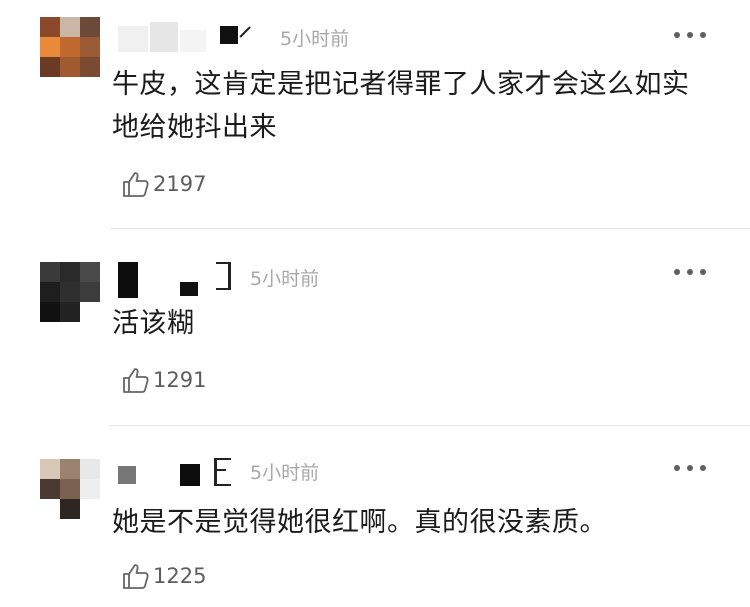  I want to click on comment-text: 牛皮，这肯定是把记者得罪了人家才会这么如实地给她抖出来, so click(401, 106).